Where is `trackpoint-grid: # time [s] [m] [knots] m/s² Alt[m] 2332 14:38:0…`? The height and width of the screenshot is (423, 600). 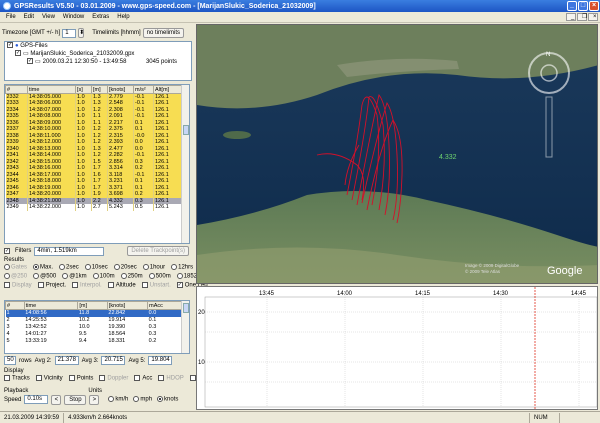
trackpoint-grid: # time [s] [m] [knots] m/s² Alt[m] 2332 14:38:0… is located at coordinates (97, 164).